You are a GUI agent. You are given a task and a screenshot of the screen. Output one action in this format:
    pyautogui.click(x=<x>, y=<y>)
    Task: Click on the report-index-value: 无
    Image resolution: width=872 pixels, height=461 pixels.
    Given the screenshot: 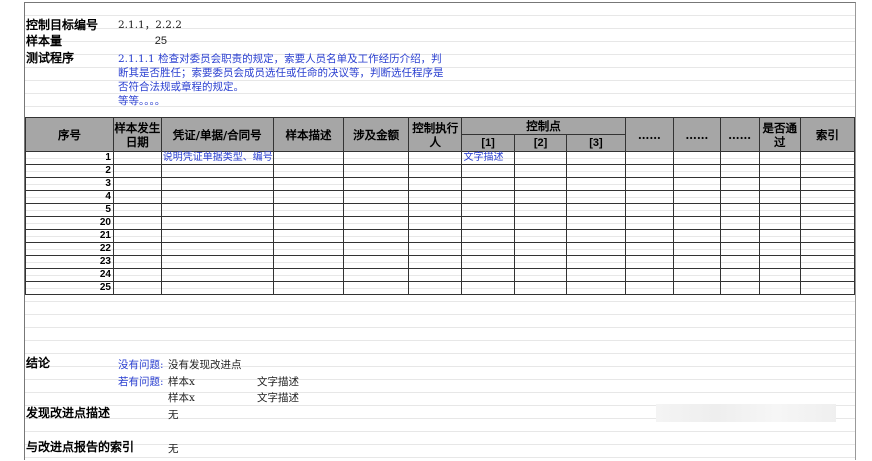 What is the action you would take?
    pyautogui.click(x=173, y=449)
    